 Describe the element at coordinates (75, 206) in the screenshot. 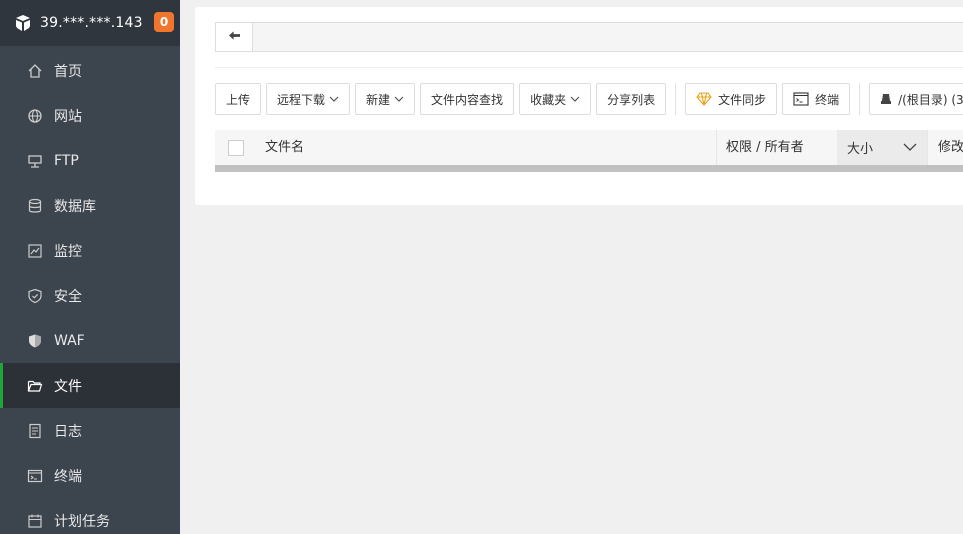

I see `sidebar-item-label: 数据库` at that location.